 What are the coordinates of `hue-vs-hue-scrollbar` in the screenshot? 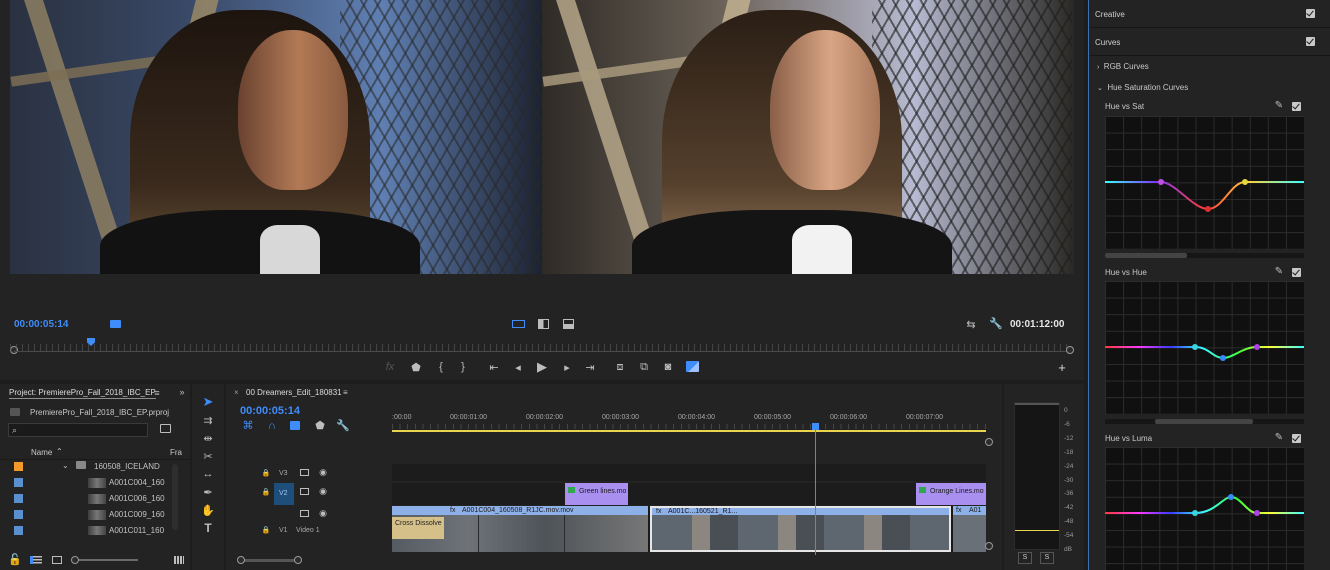 It's located at (1204, 421).